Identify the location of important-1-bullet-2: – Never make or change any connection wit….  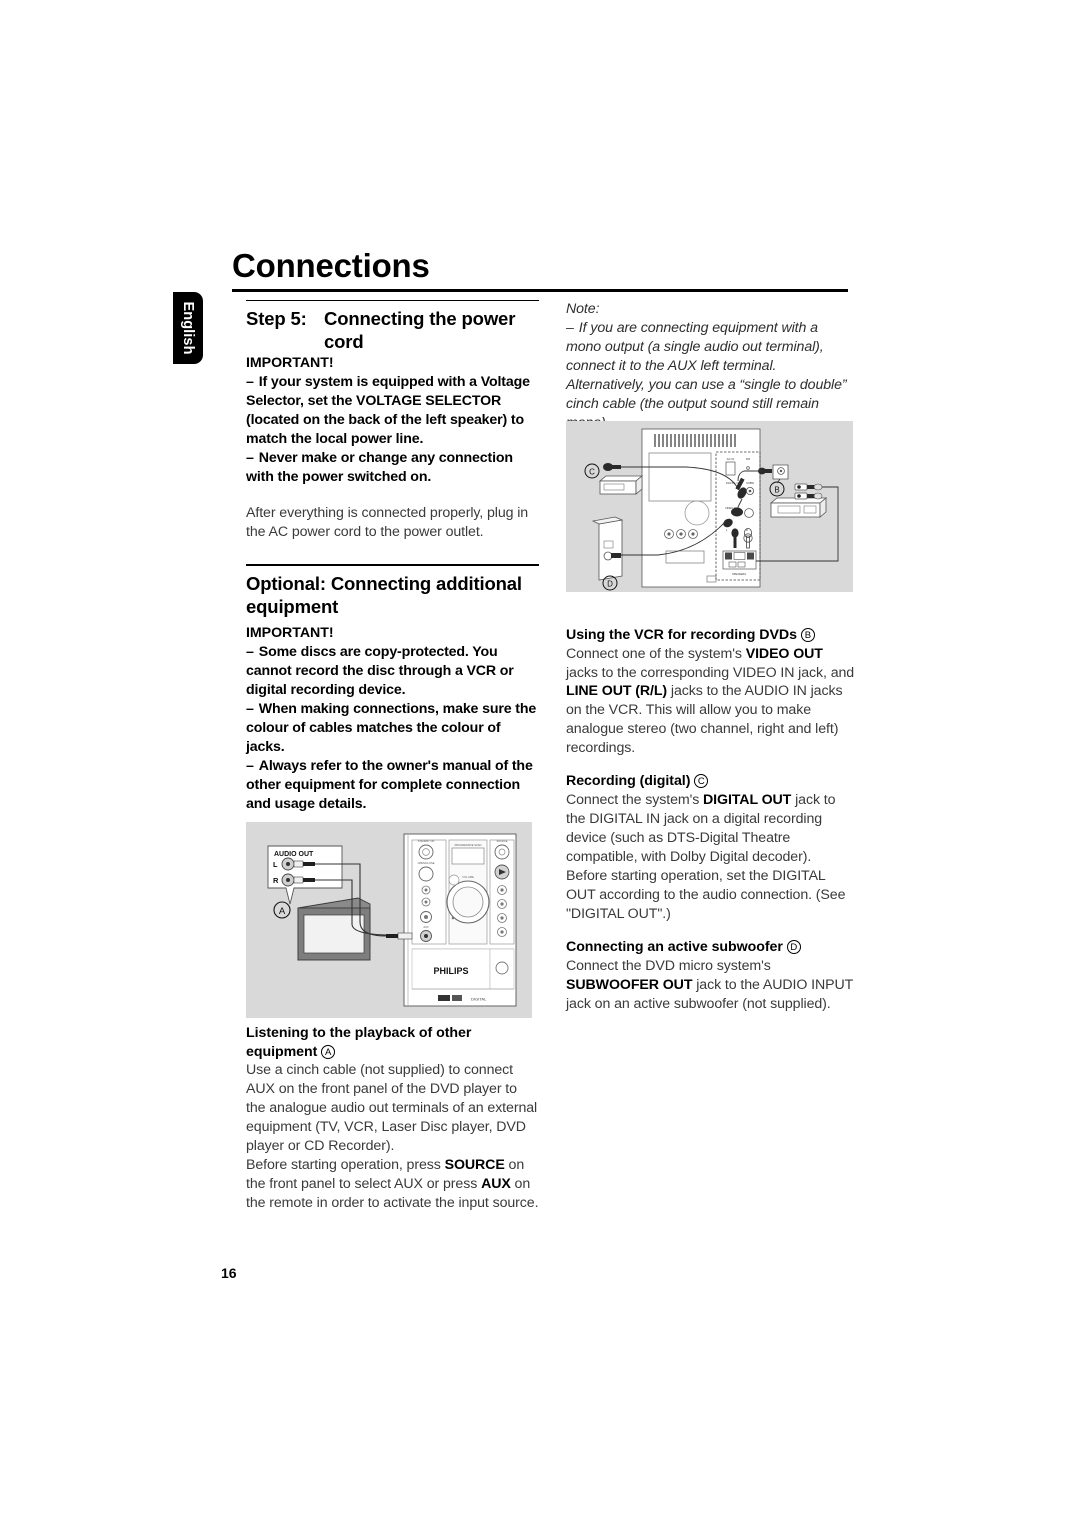
(392, 468).